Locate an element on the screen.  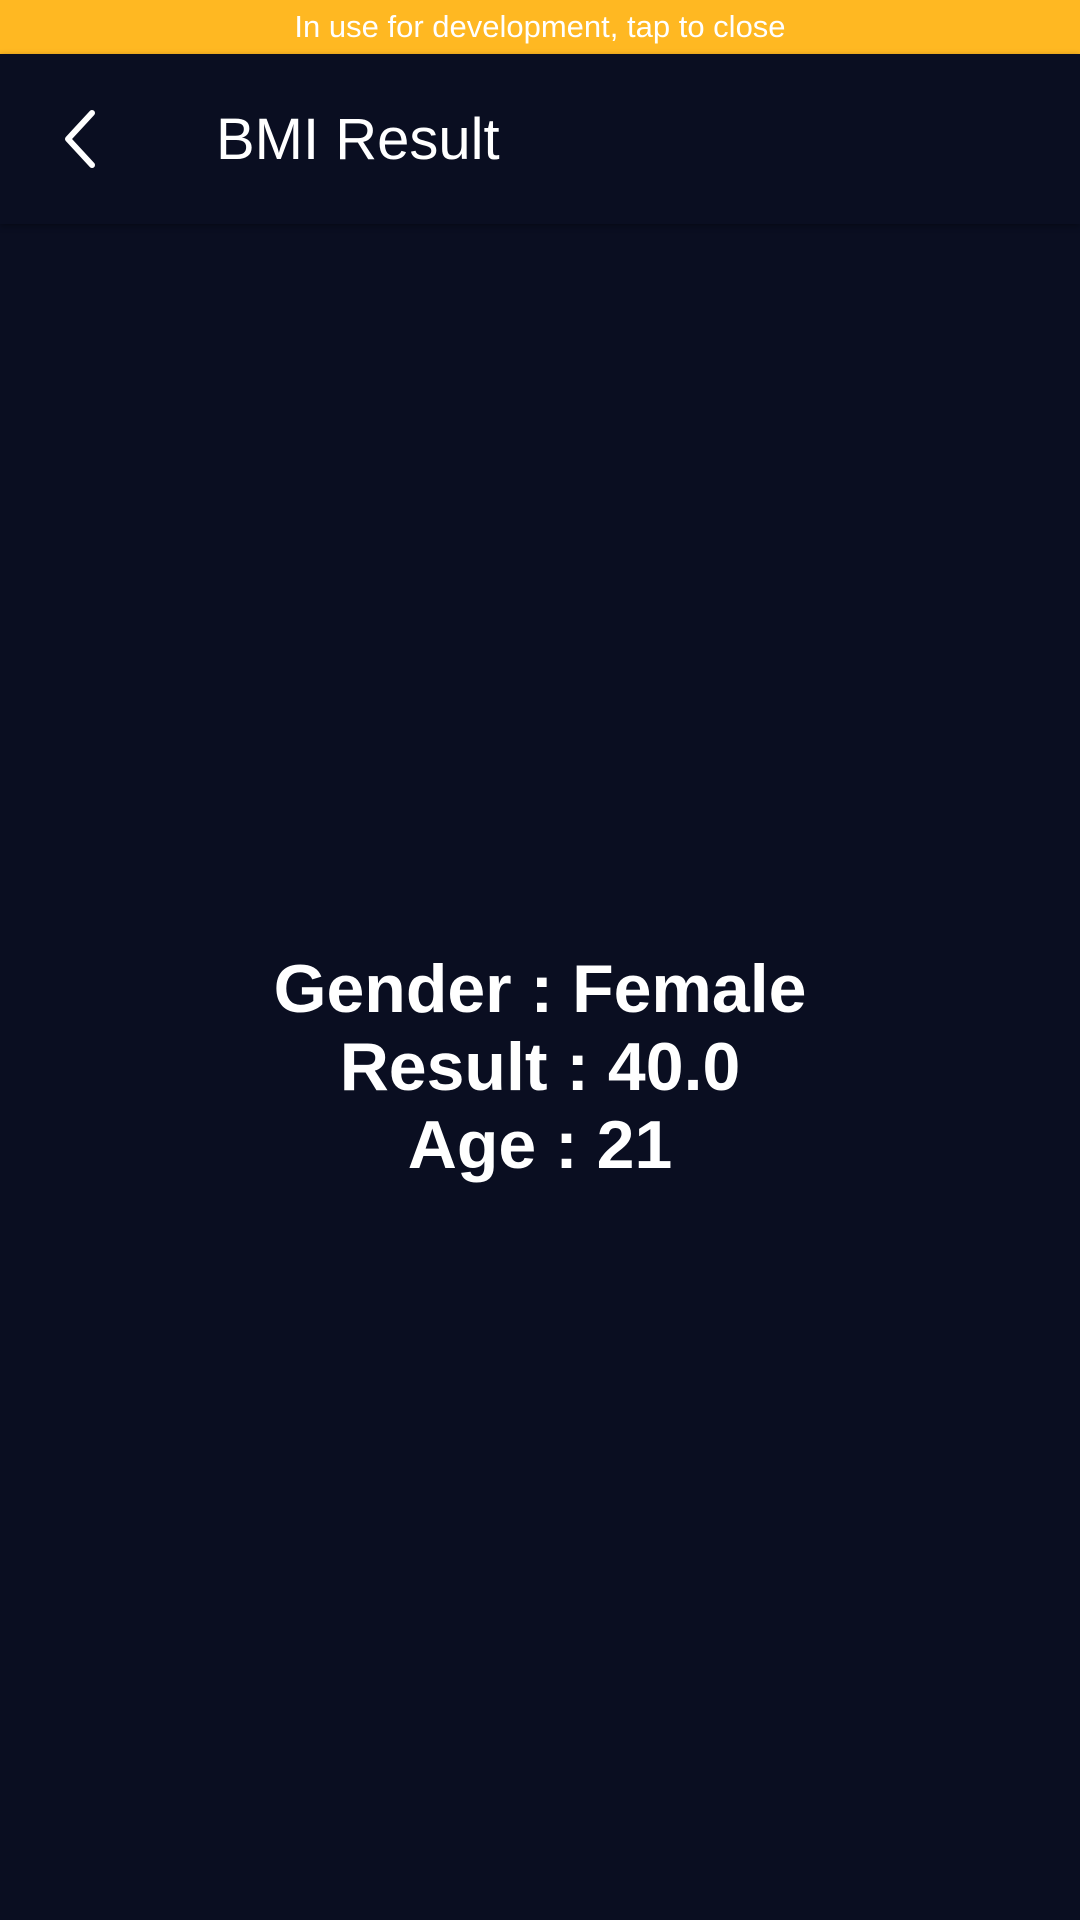
page-title: BMI Result is located at coordinates (358, 139).